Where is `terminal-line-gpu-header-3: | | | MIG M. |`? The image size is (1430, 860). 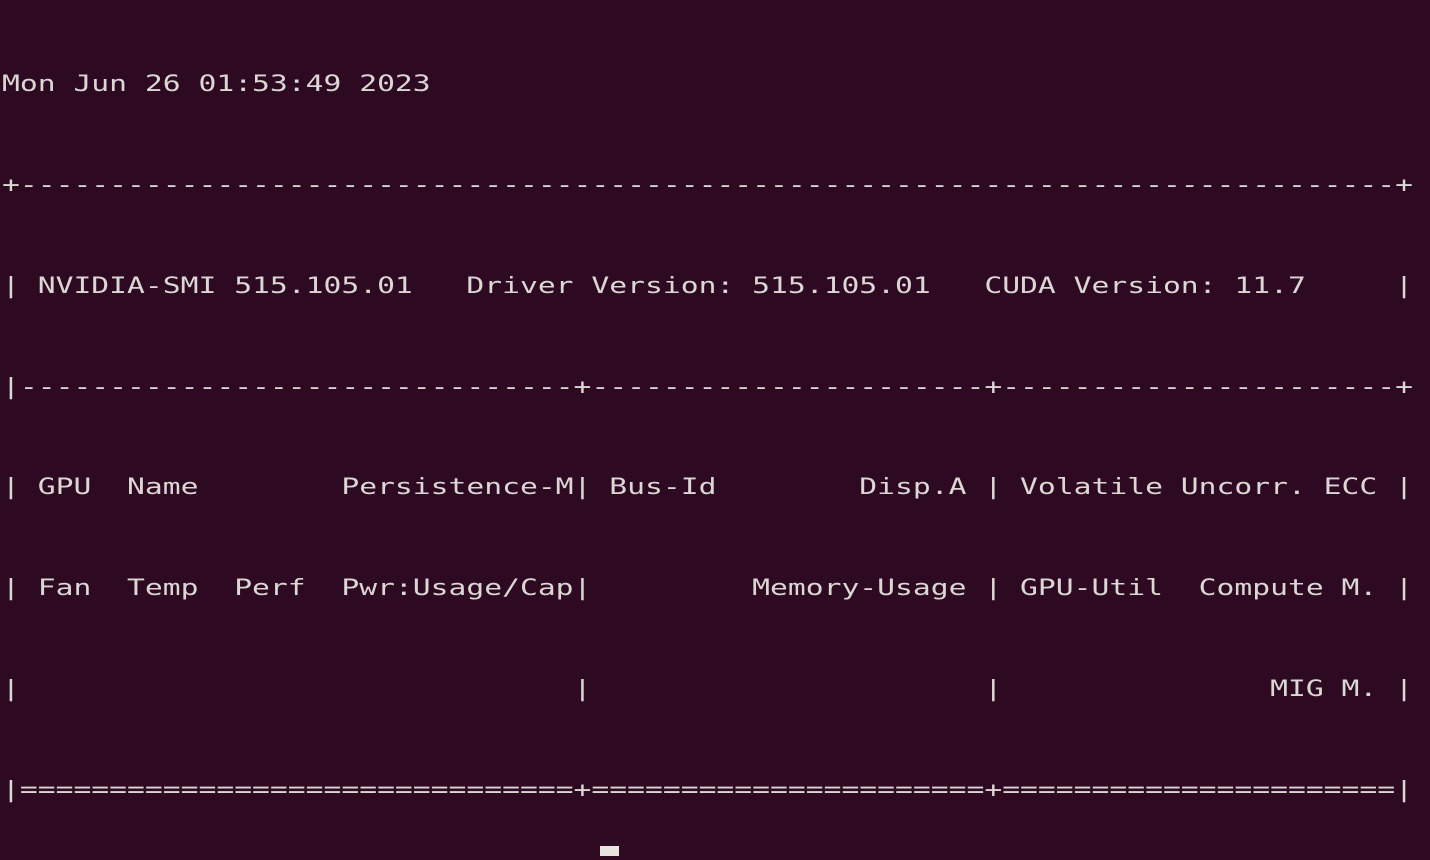 terminal-line-gpu-header-3: | | | MIG M. | is located at coordinates (707, 688).